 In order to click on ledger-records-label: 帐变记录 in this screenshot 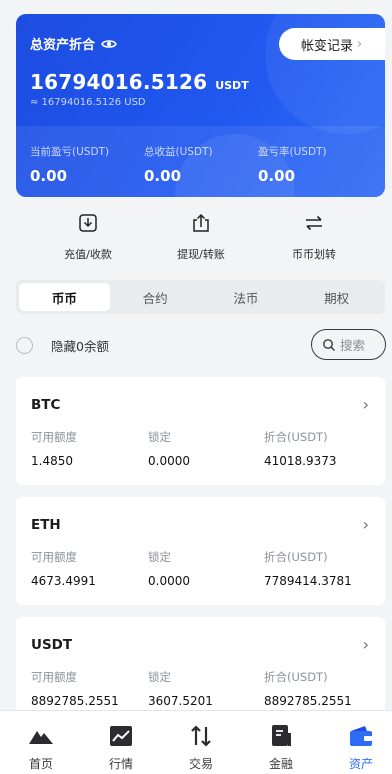, I will do `click(327, 46)`.